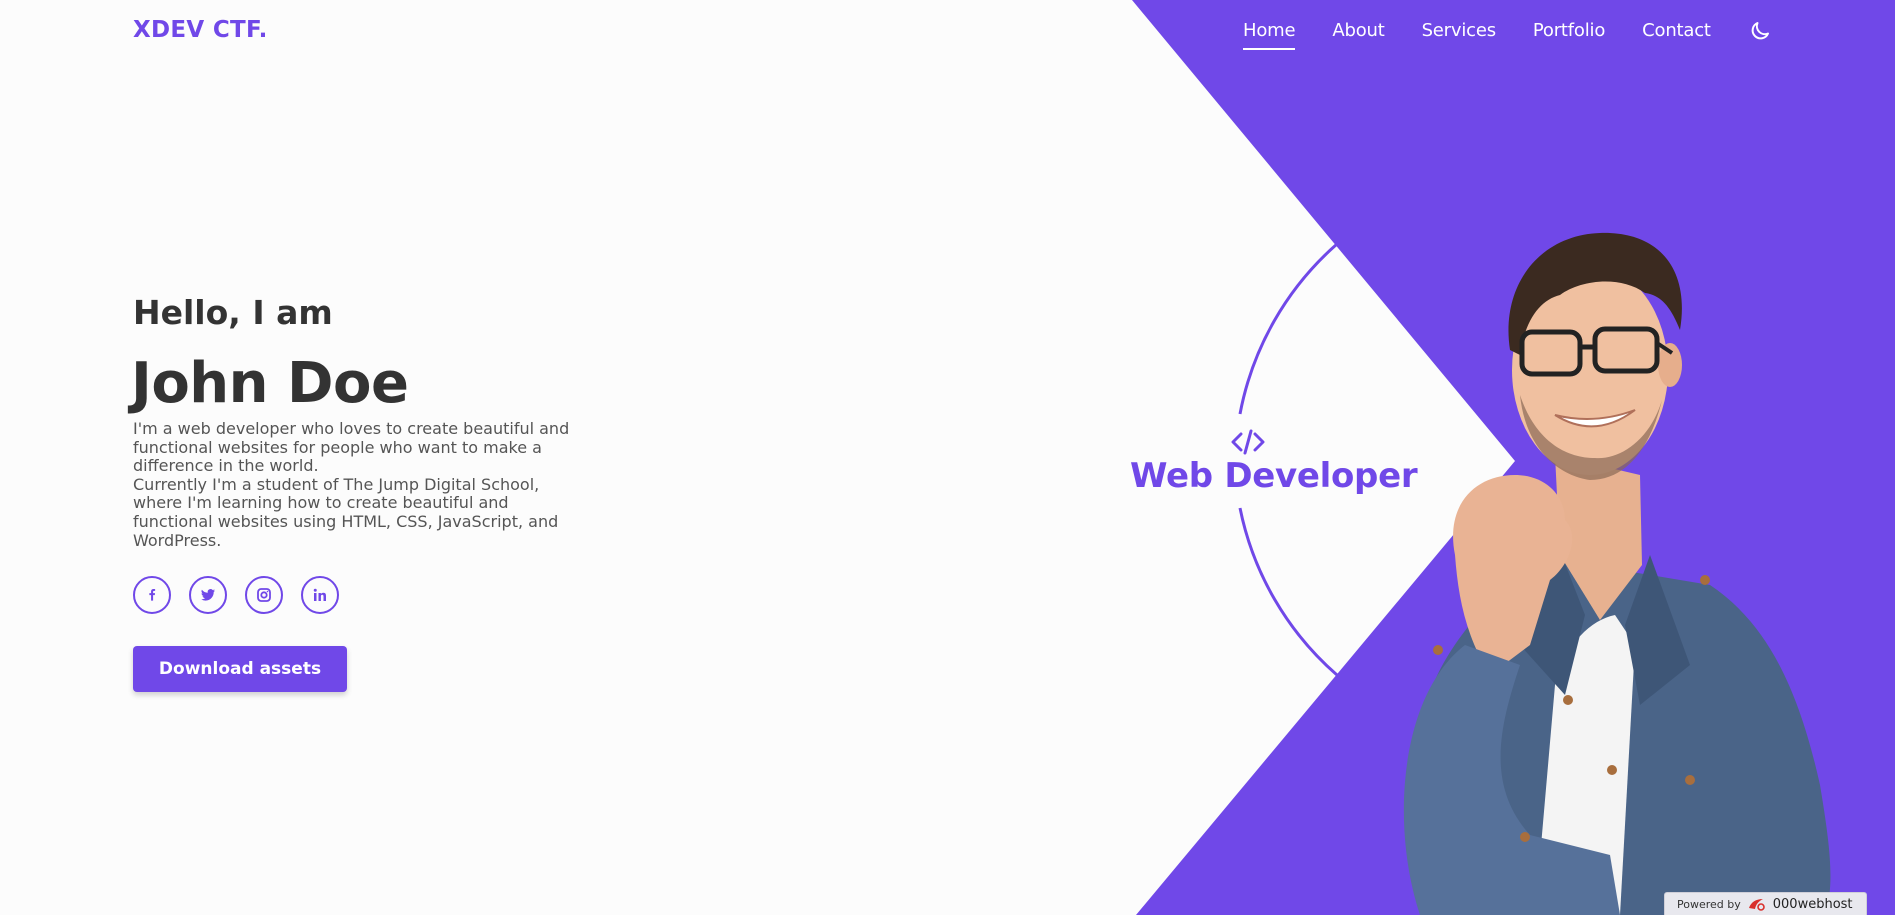  I want to click on powered-by-badge: Powered by 000webhost, so click(1765, 903).